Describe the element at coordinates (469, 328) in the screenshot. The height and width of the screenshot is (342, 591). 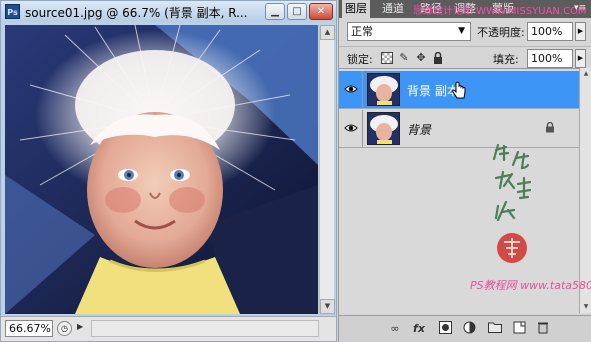
I see `adjustment-layer-icon` at that location.